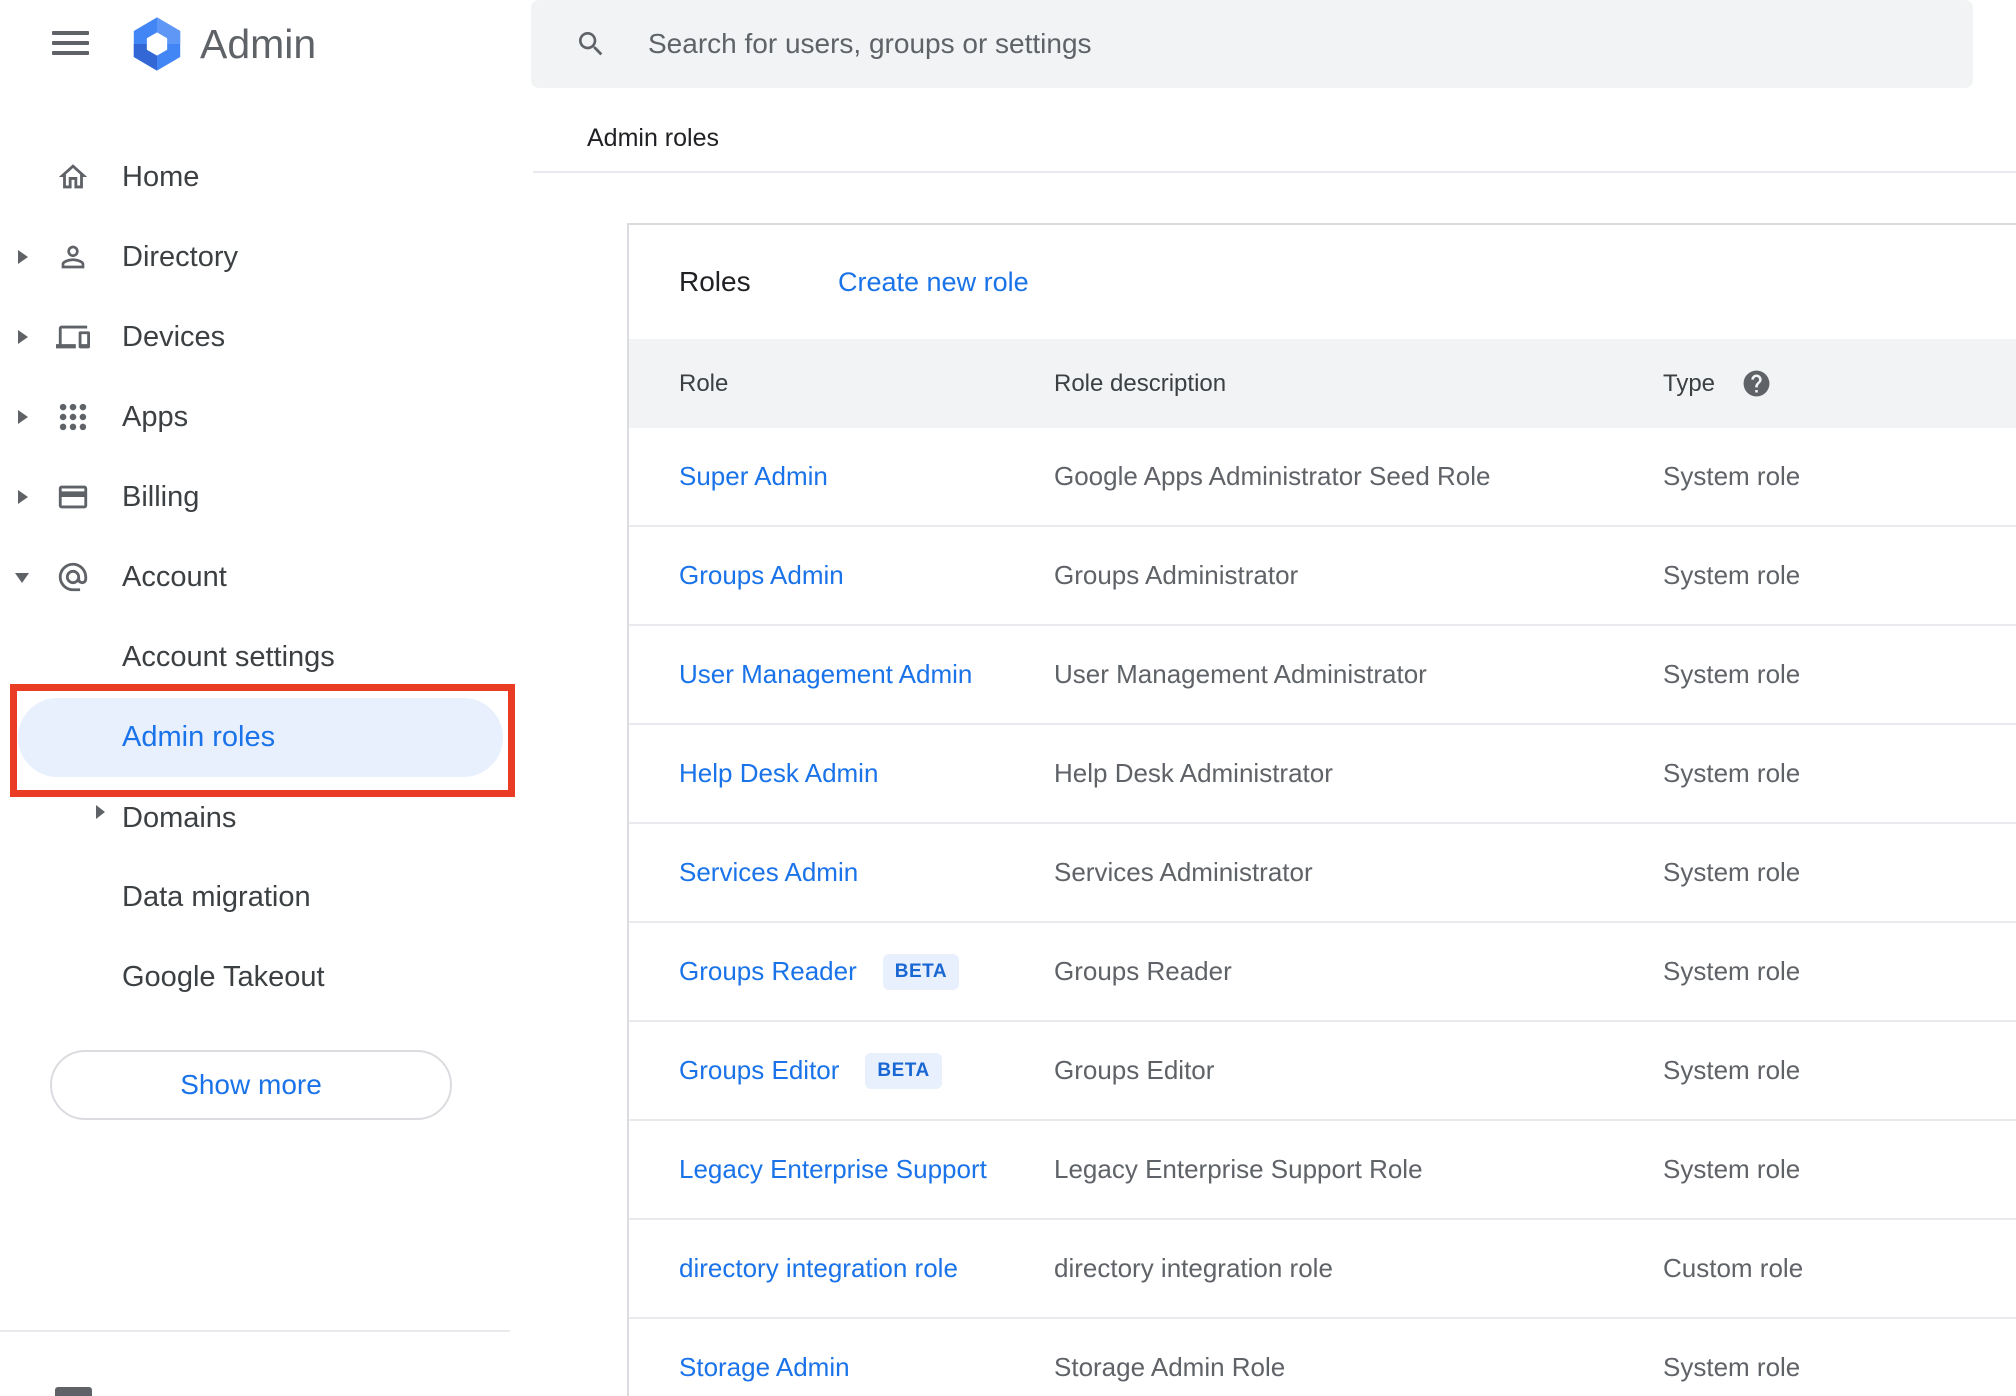 The image size is (2016, 1396). Describe the element at coordinates (73, 417) in the screenshot. I see `apps-grid-icon` at that location.